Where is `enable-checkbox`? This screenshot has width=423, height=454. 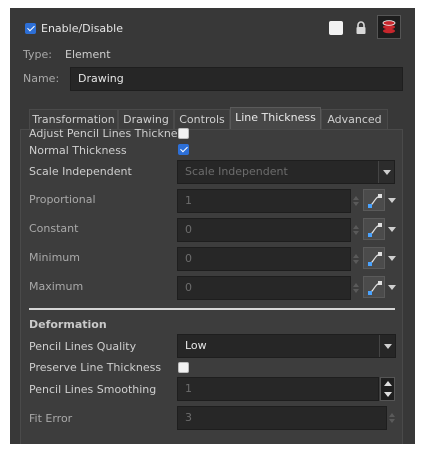
enable-checkbox is located at coordinates (30, 28).